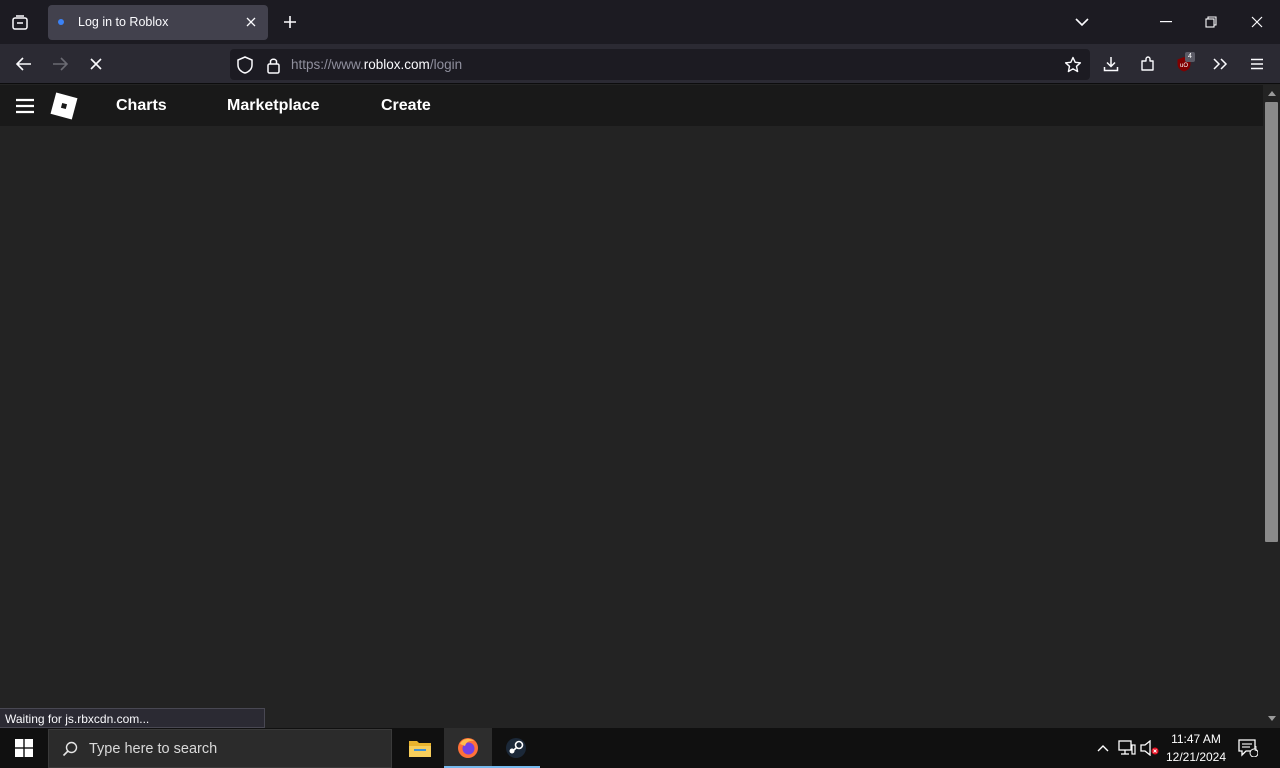 This screenshot has height=768, width=1280. I want to click on downloads-icon, so click(1111, 64).